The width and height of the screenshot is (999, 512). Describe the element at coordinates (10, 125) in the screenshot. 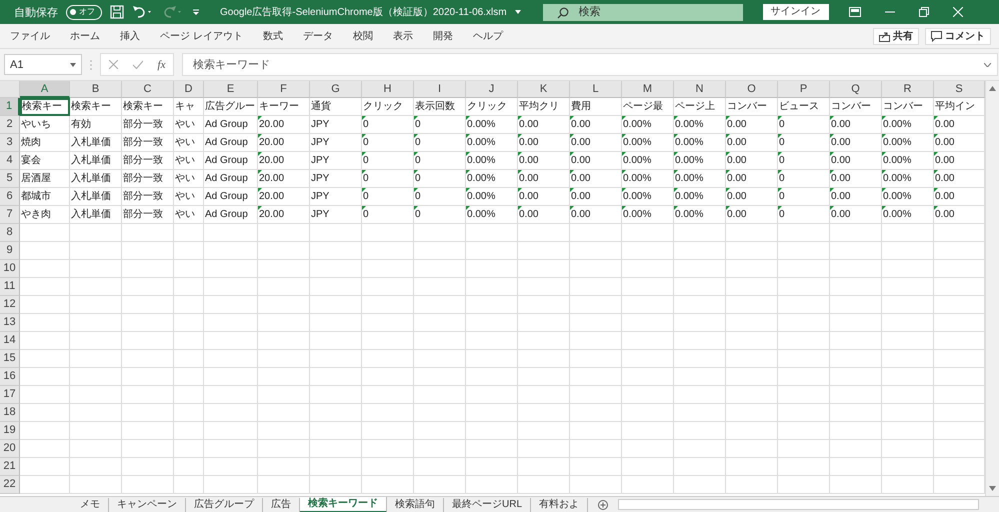

I see `row-header: 2` at that location.